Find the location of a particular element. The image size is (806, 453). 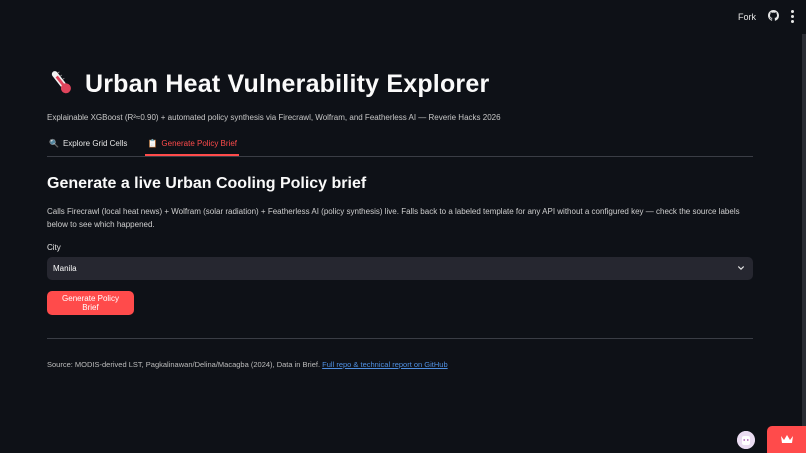

city-select-value: Manila is located at coordinates (65, 268).